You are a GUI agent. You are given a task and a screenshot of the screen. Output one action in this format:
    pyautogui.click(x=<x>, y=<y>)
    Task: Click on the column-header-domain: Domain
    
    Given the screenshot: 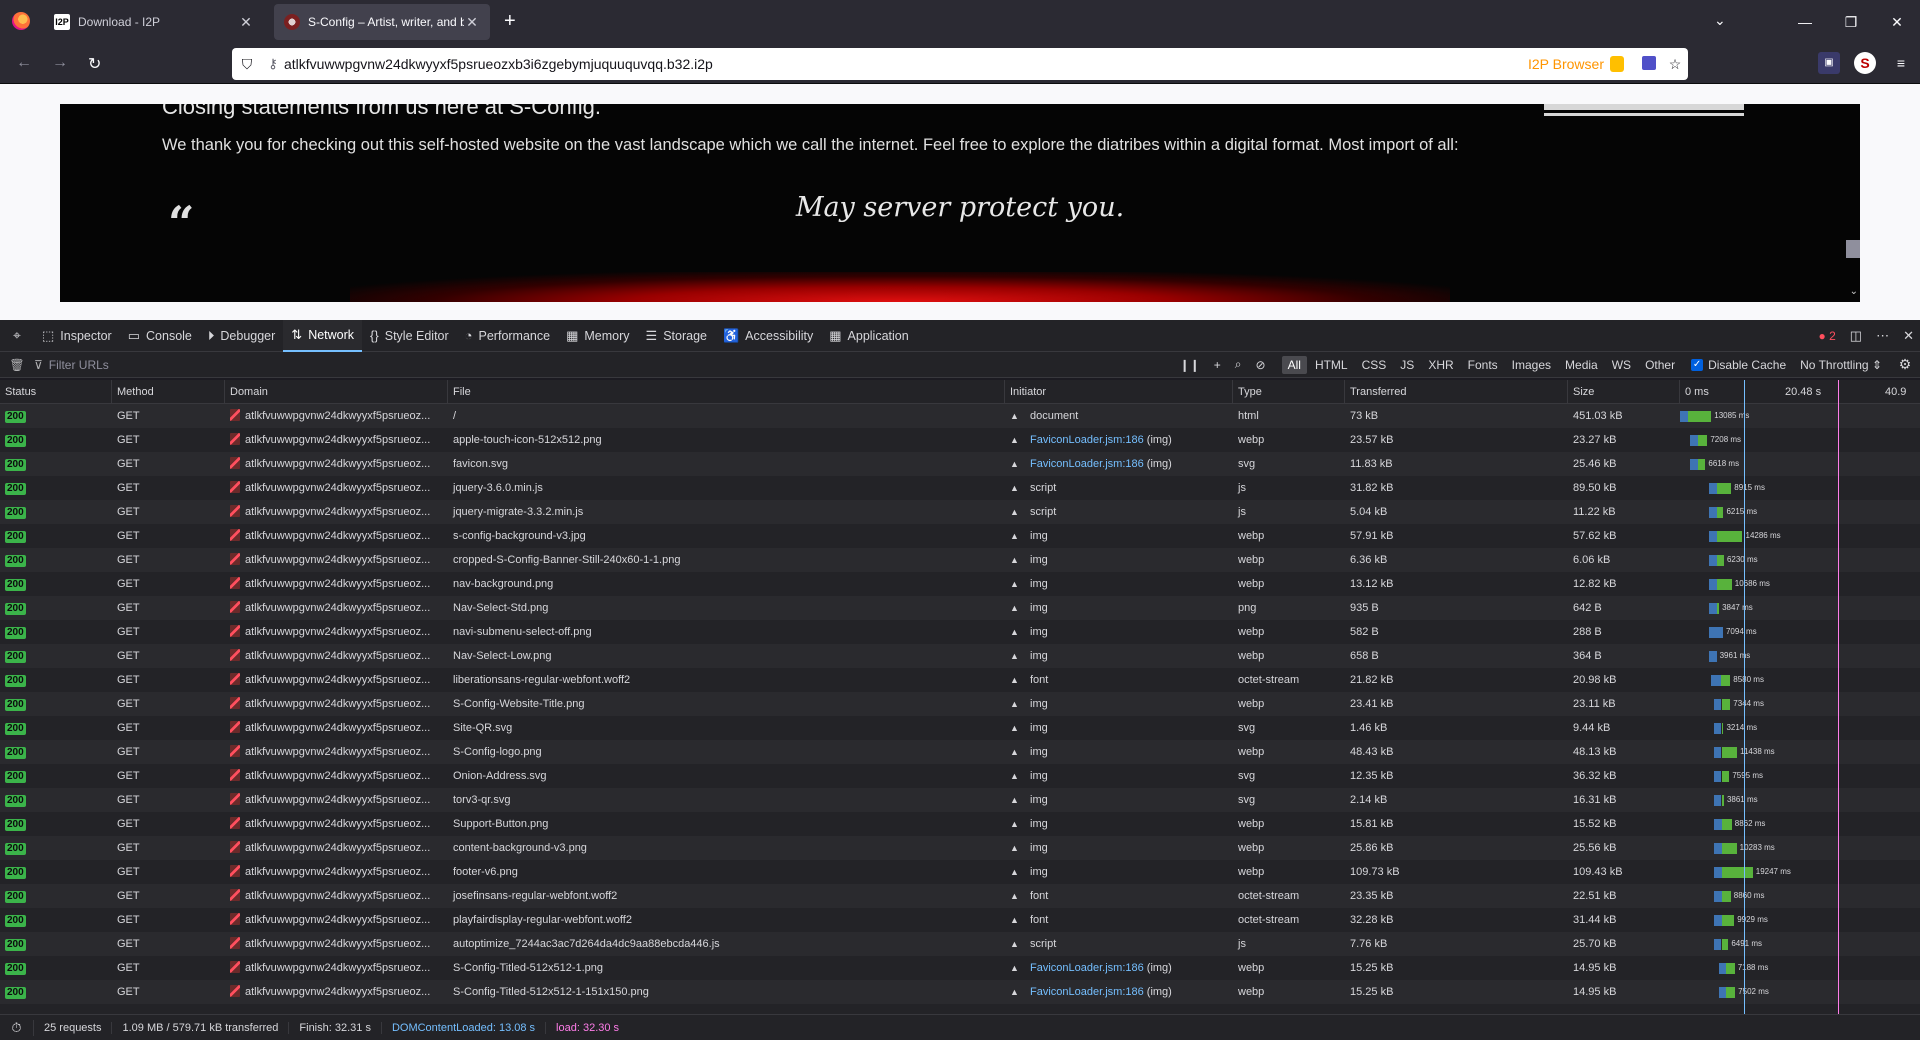 What is the action you would take?
    pyautogui.click(x=336, y=392)
    